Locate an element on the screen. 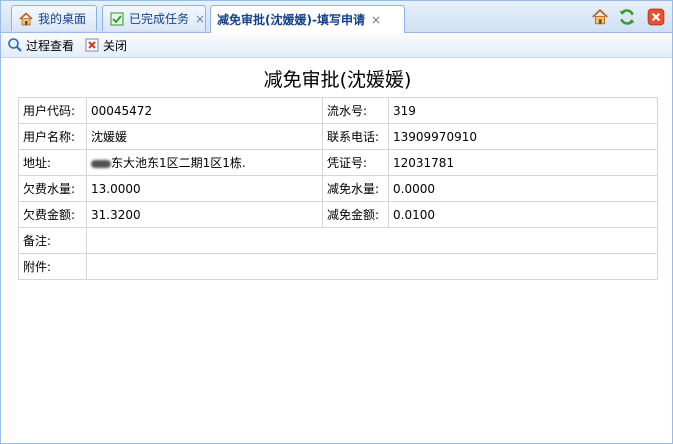 The height and width of the screenshot is (444, 673). attachment-value is located at coordinates (372, 266).